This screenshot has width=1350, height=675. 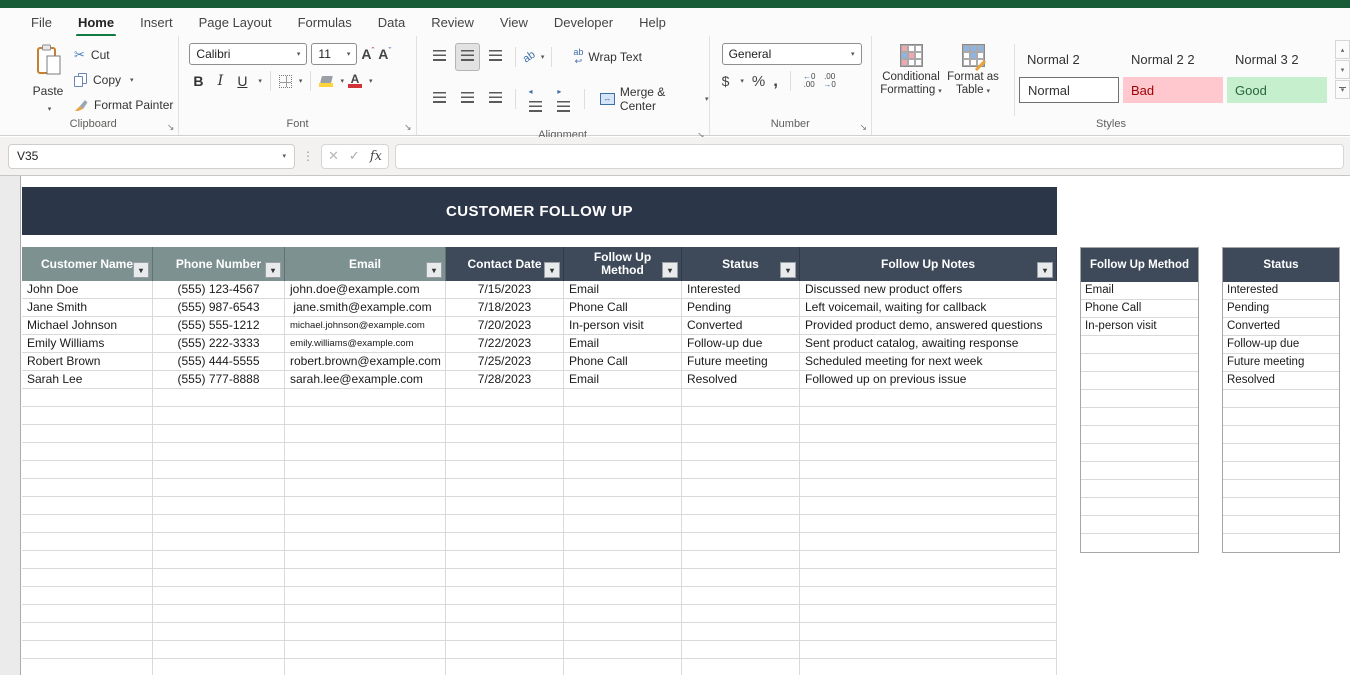 I want to click on style-normal-2-2: Normal 2 2, so click(x=1173, y=59).